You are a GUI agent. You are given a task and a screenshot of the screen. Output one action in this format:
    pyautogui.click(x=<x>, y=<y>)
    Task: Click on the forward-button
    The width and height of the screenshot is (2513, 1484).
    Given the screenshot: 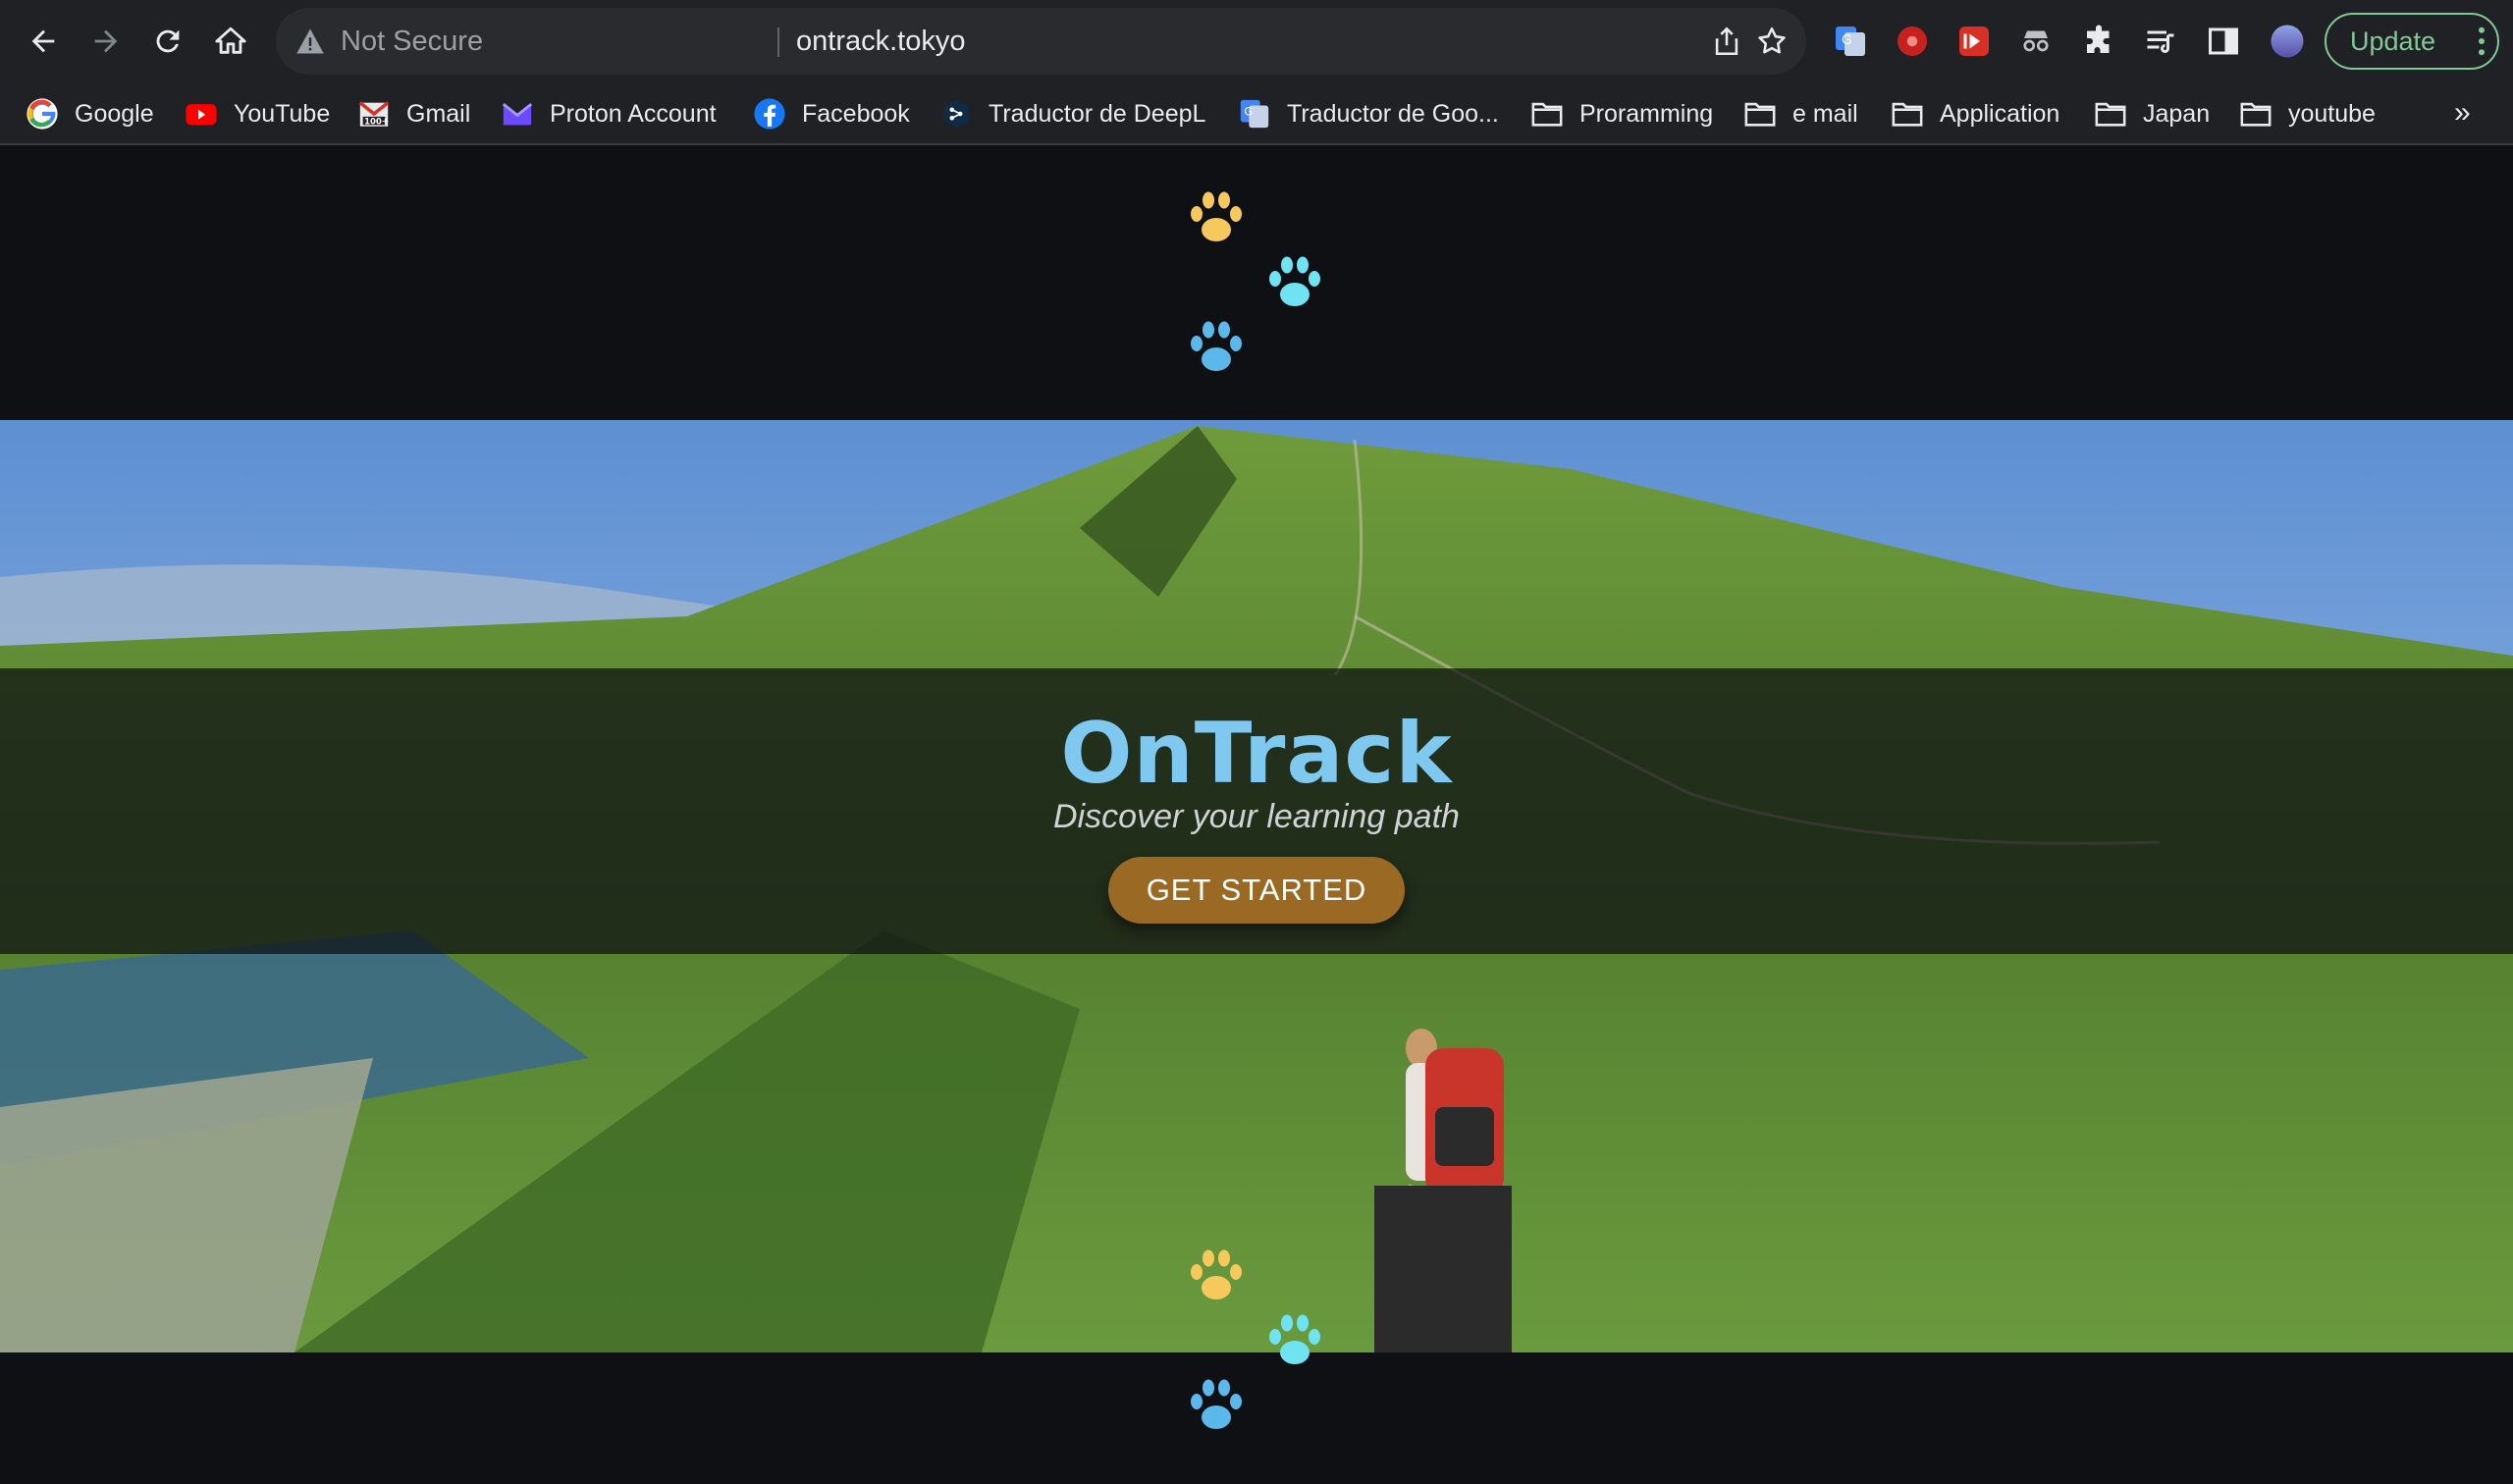 What is the action you would take?
    pyautogui.click(x=107, y=41)
    